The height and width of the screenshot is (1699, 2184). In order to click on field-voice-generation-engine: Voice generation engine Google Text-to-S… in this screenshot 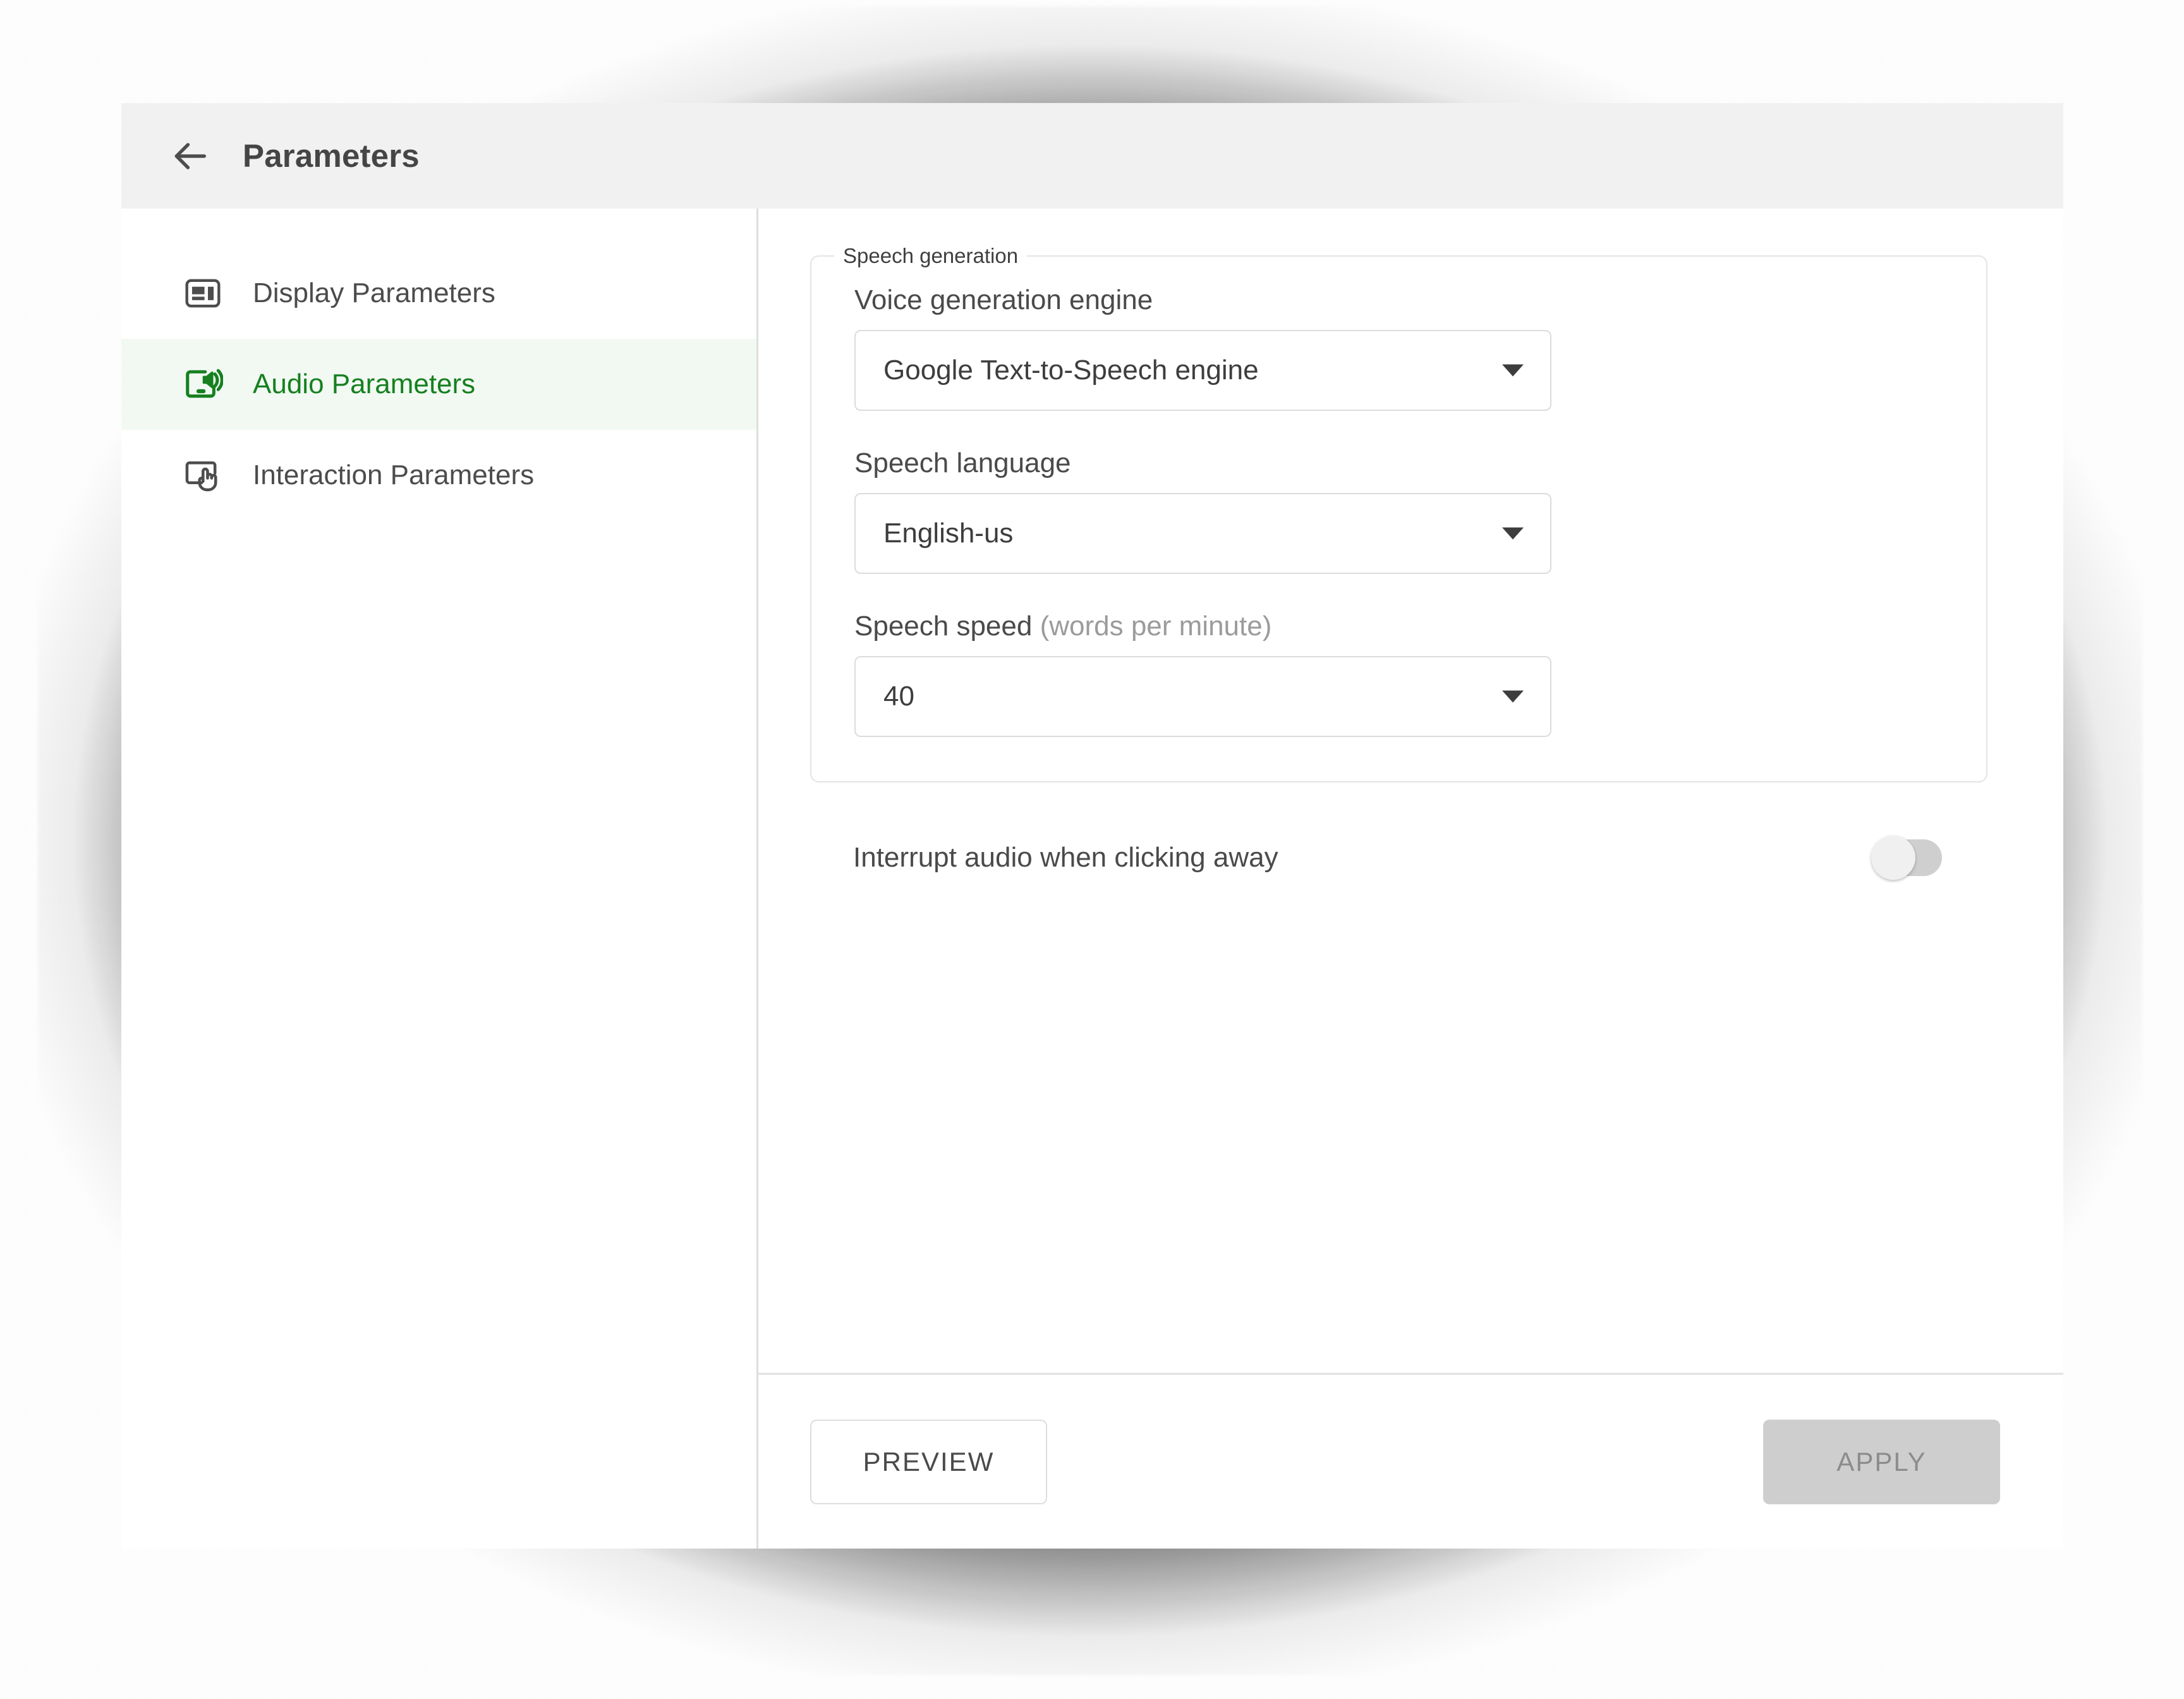, I will do `click(1398, 347)`.